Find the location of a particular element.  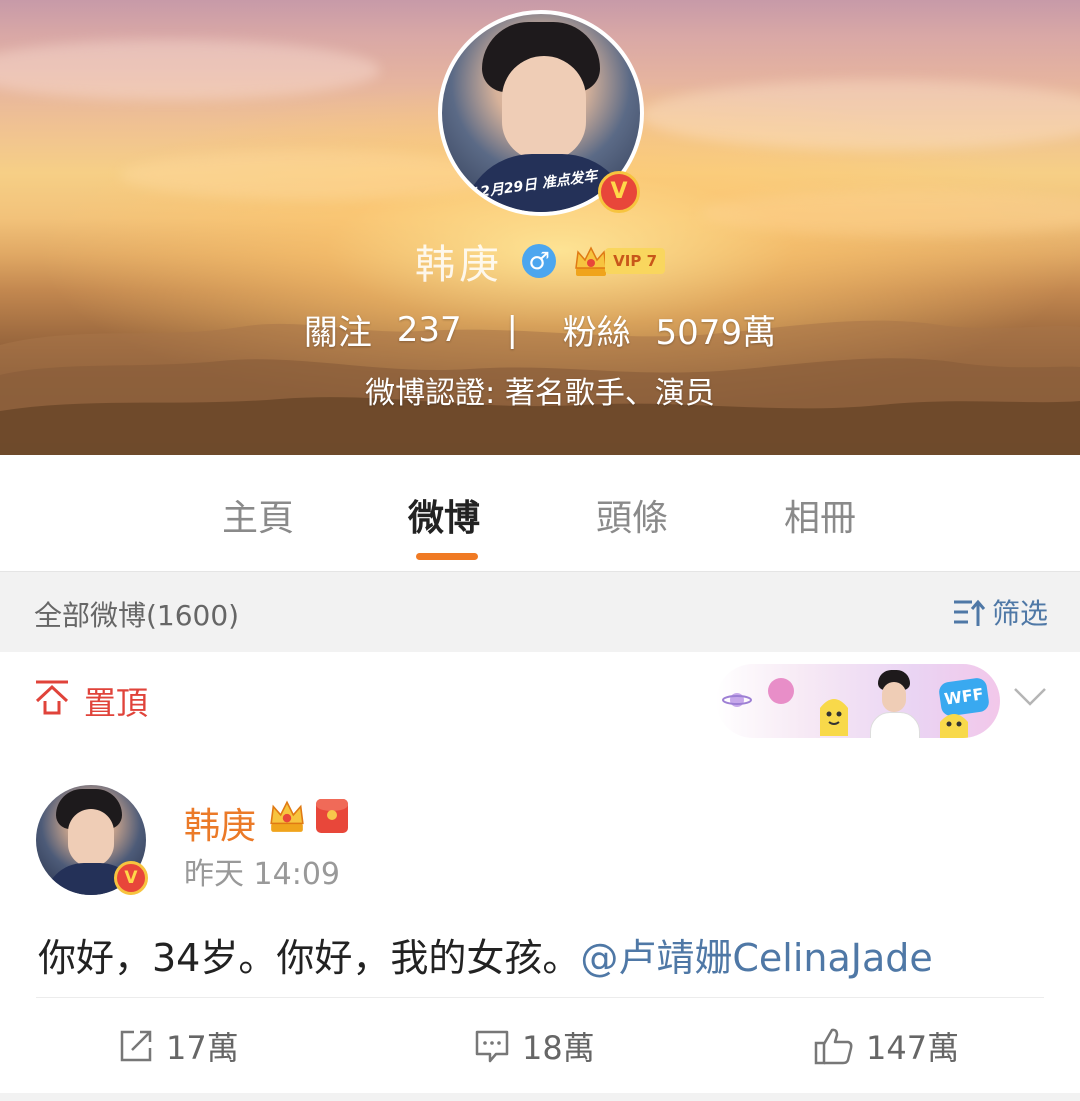

mountains is located at coordinates (540, 387).